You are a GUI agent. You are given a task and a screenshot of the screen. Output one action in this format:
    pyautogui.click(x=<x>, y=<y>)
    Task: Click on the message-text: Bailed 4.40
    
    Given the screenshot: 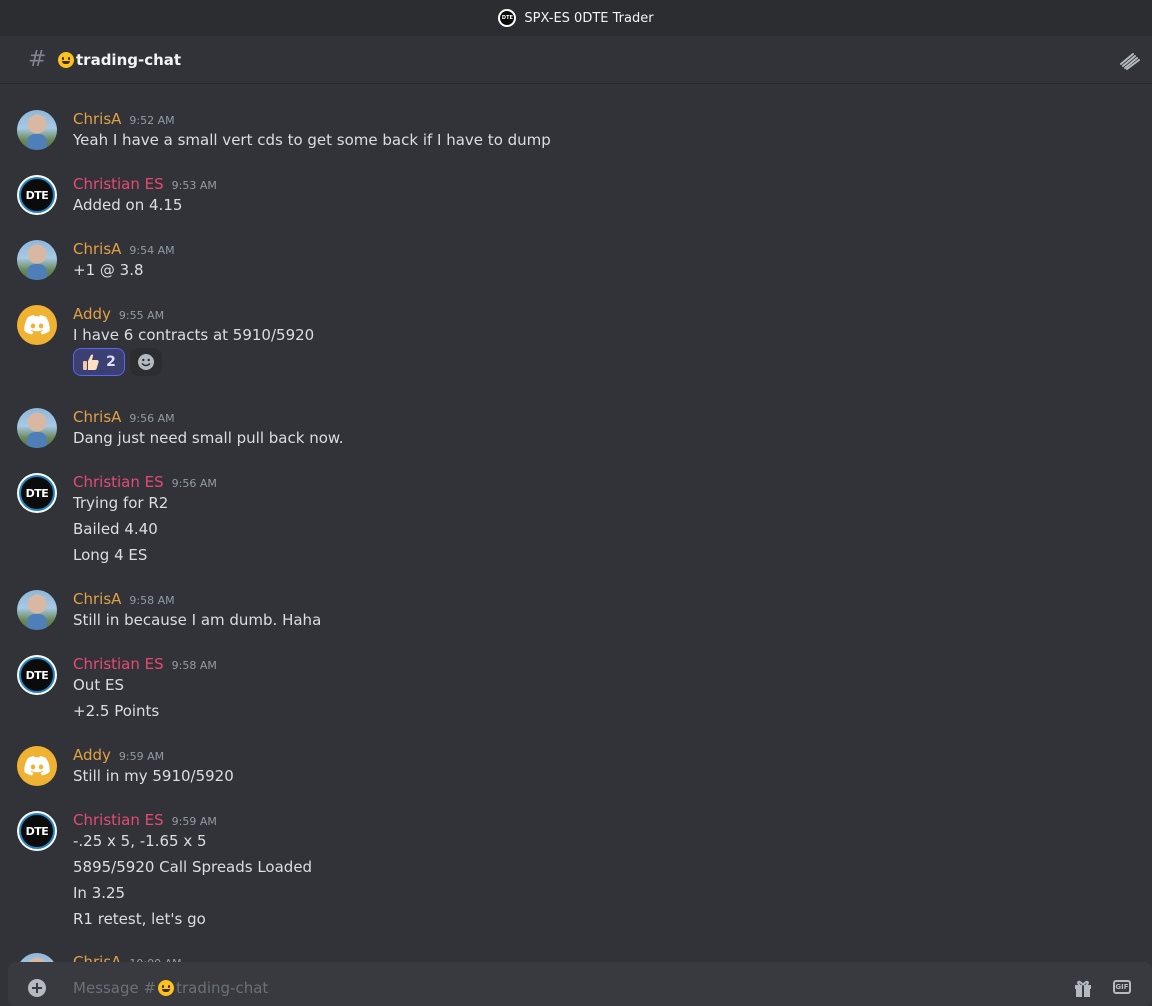 What is the action you would take?
    pyautogui.click(x=115, y=529)
    